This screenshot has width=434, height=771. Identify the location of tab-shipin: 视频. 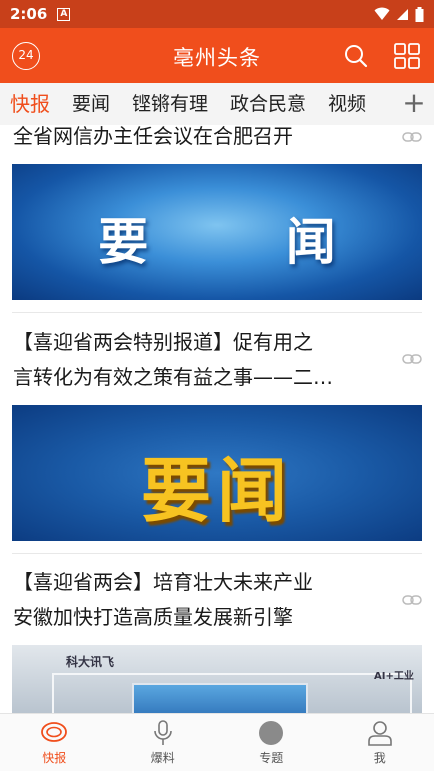
(347, 104).